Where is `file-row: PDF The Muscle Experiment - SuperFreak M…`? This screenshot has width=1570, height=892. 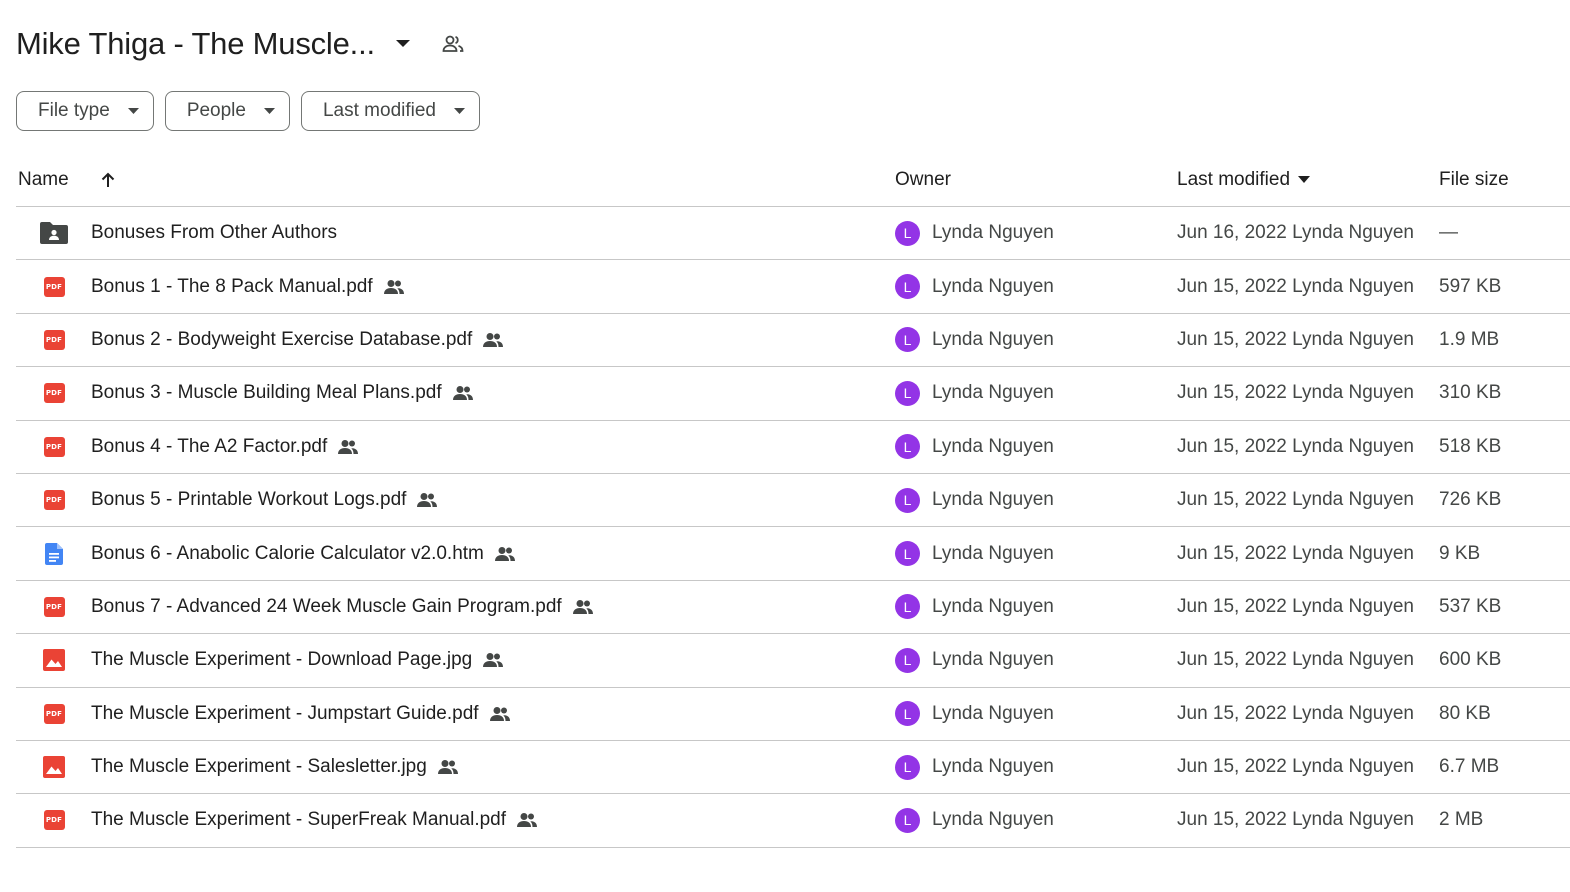 file-row: PDF The Muscle Experiment - SuperFreak M… is located at coordinates (793, 821).